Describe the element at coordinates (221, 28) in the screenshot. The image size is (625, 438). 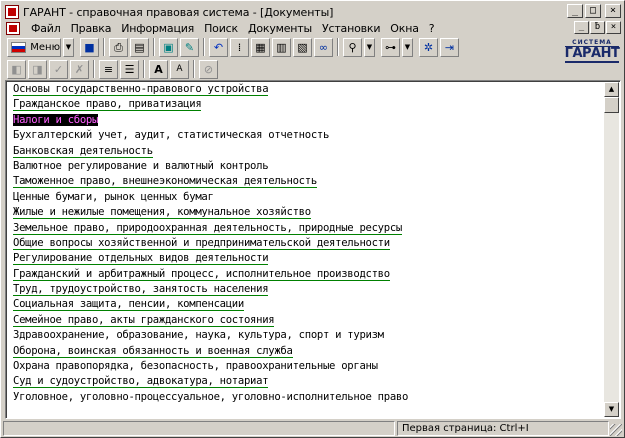
I see `menu-search: Поиск` at that location.